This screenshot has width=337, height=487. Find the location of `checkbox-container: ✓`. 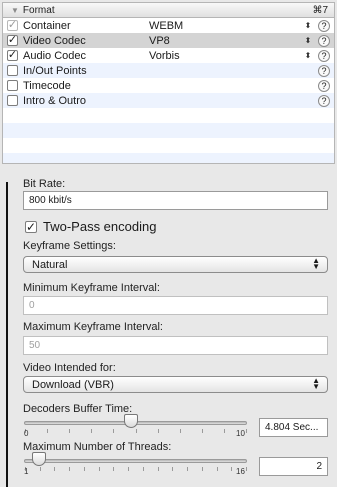

checkbox-container: ✓ is located at coordinates (12, 25).